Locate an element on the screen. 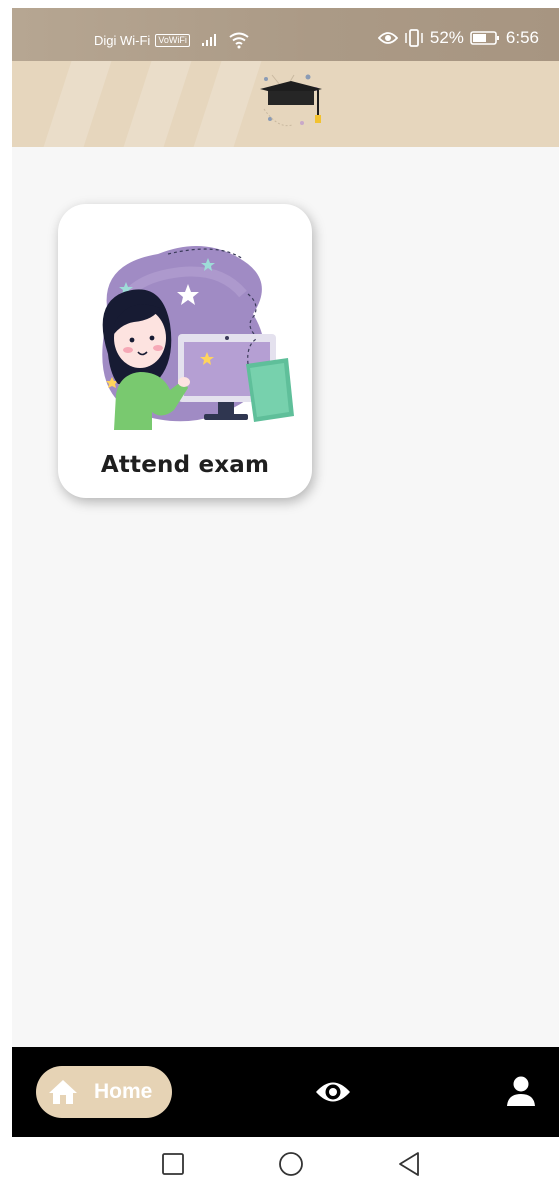 Image resolution: width=559 pixels, height=1189 pixels. battery-icon is located at coordinates (484, 38).